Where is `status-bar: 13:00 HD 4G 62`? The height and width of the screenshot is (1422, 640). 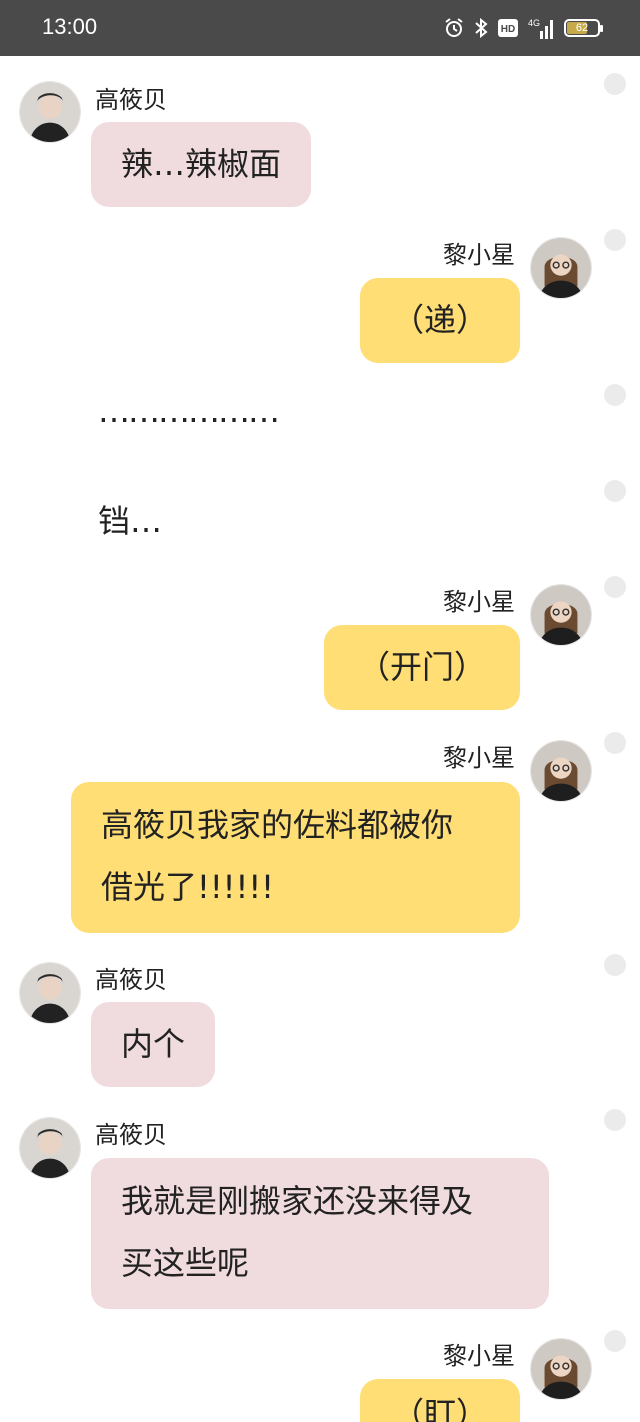 status-bar: 13:00 HD 4G 62 is located at coordinates (320, 28).